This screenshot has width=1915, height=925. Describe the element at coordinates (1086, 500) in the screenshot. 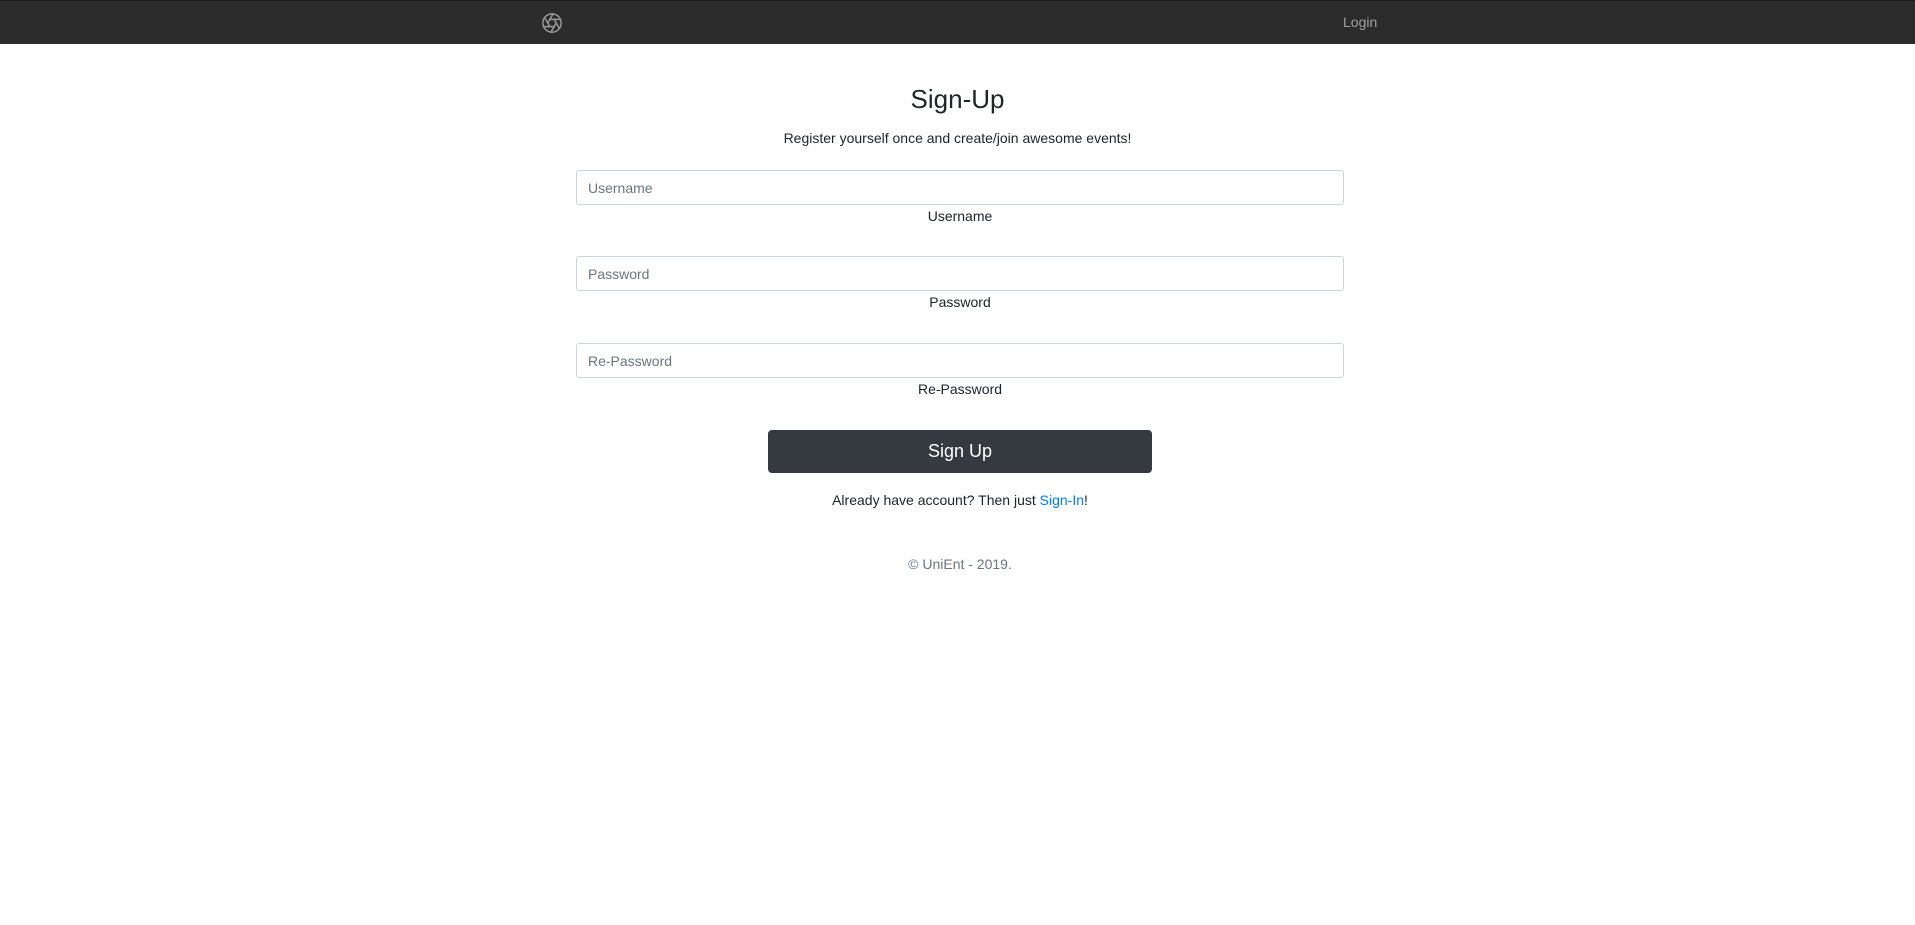

I see `signin-suffix-text: !` at that location.